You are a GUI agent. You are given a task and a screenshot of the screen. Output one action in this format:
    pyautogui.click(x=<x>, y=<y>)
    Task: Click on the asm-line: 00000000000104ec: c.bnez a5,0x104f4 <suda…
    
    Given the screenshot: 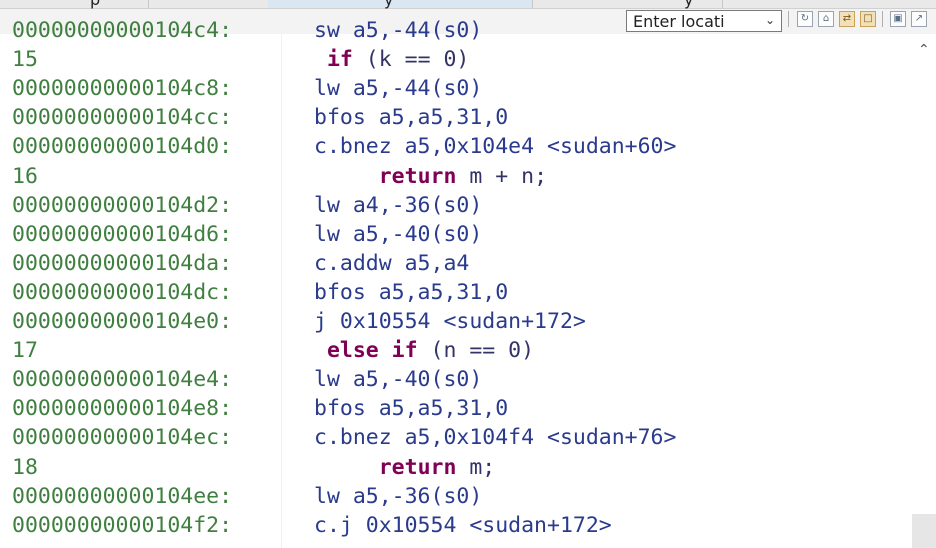 What is the action you would take?
    pyautogui.click(x=456, y=437)
    